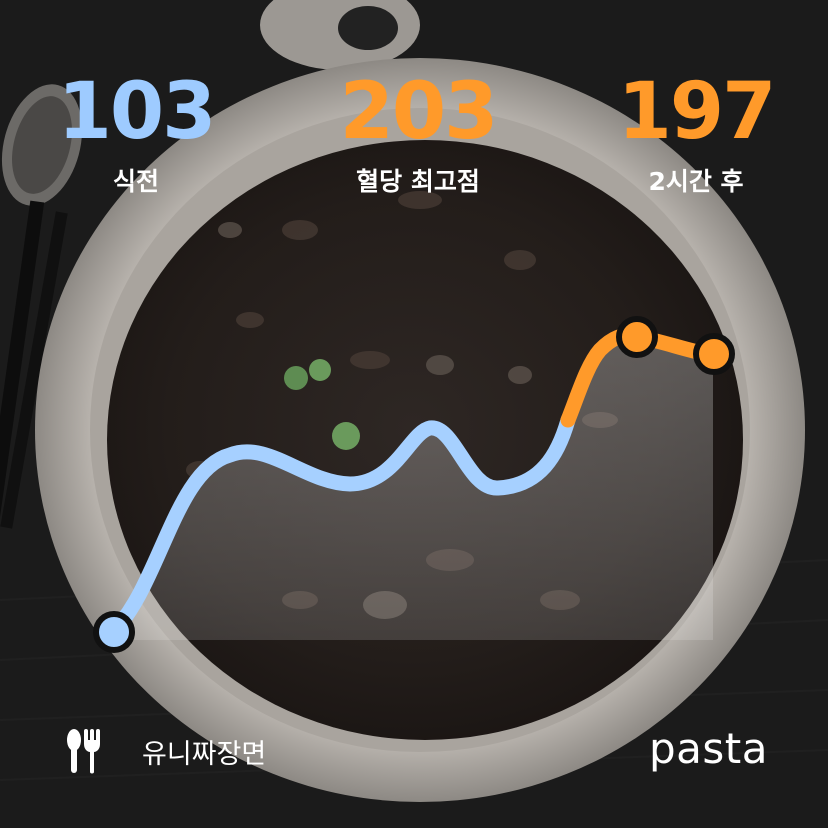  I want to click on stat-before-value: 103, so click(137, 112).